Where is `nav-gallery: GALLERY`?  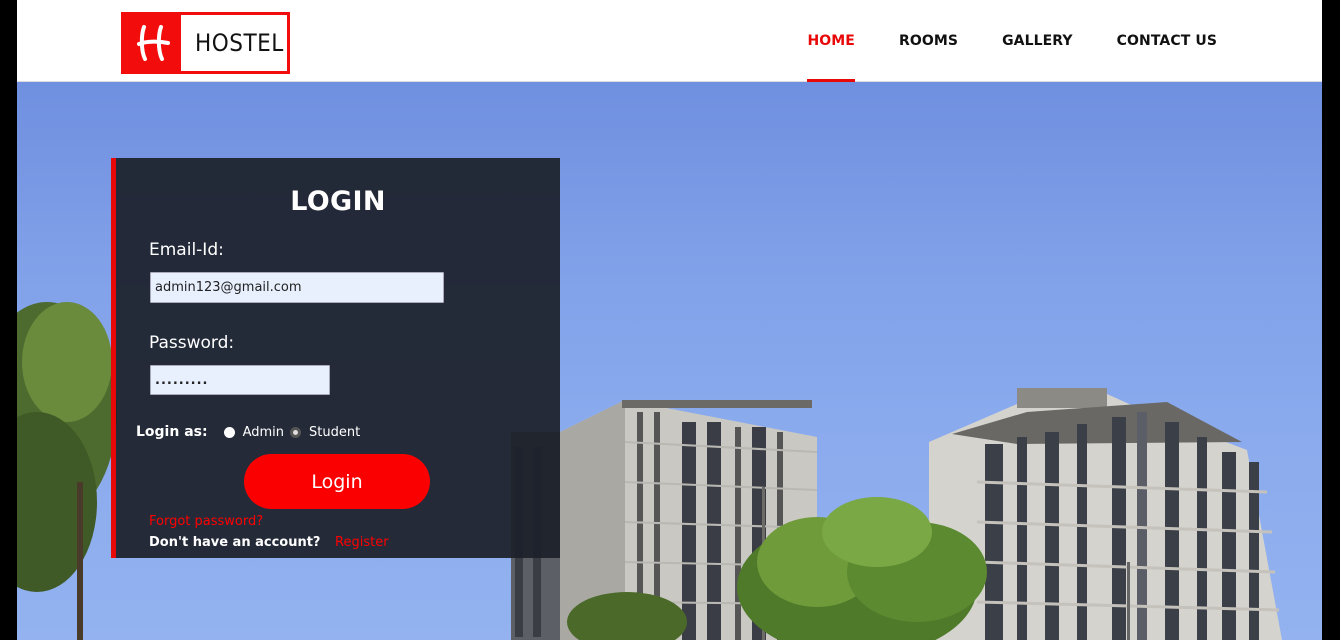 nav-gallery: GALLERY is located at coordinates (1037, 41).